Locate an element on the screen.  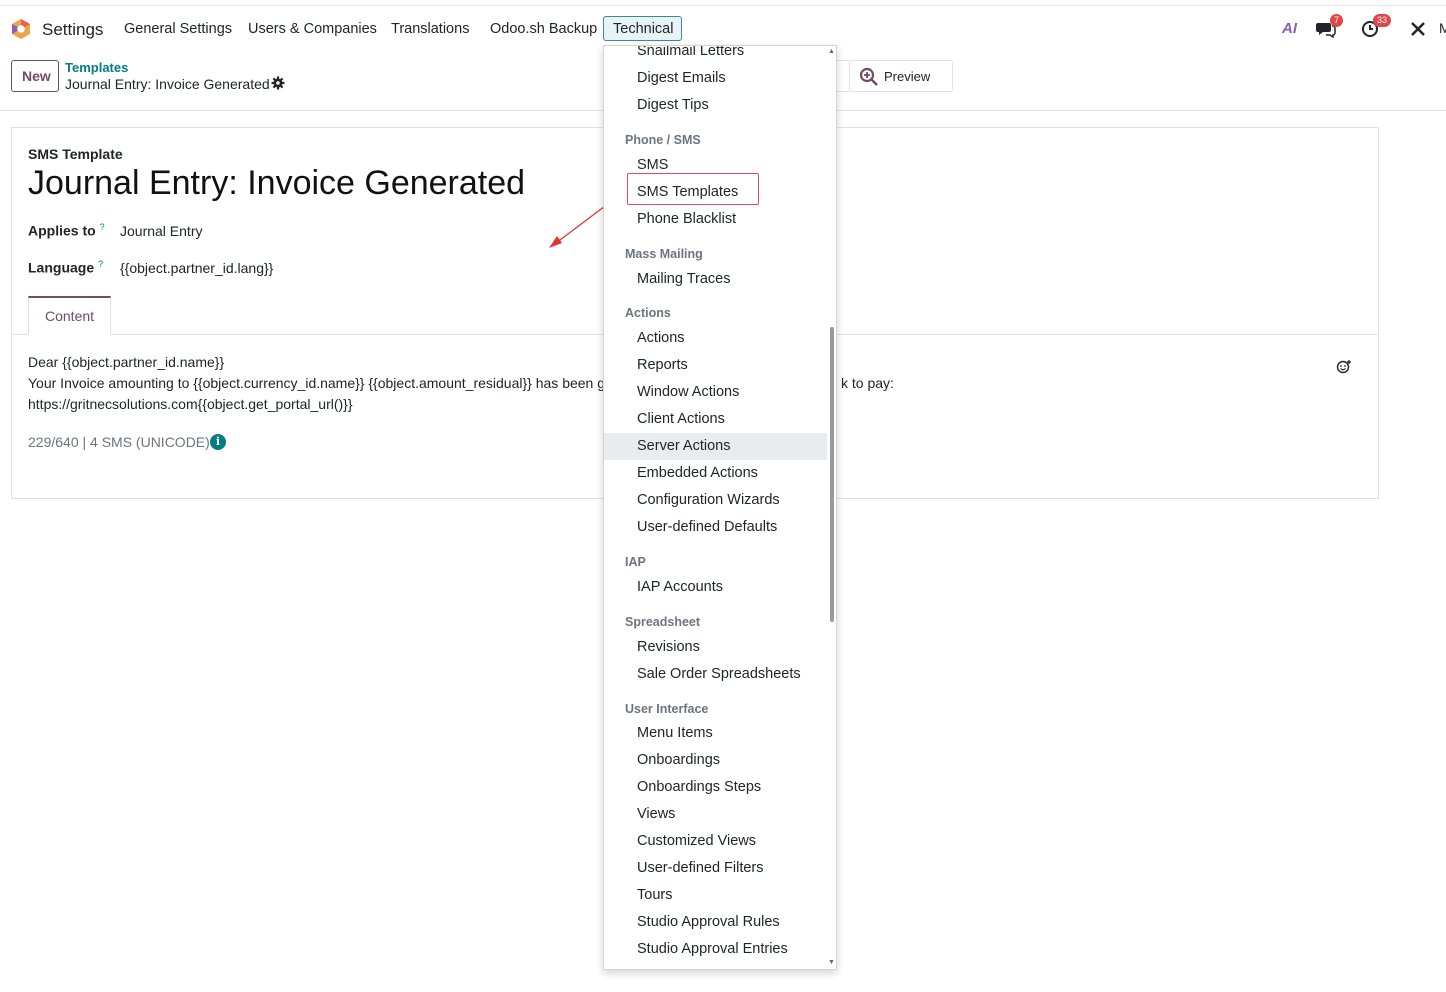
new-button-label: New is located at coordinates (36, 76).